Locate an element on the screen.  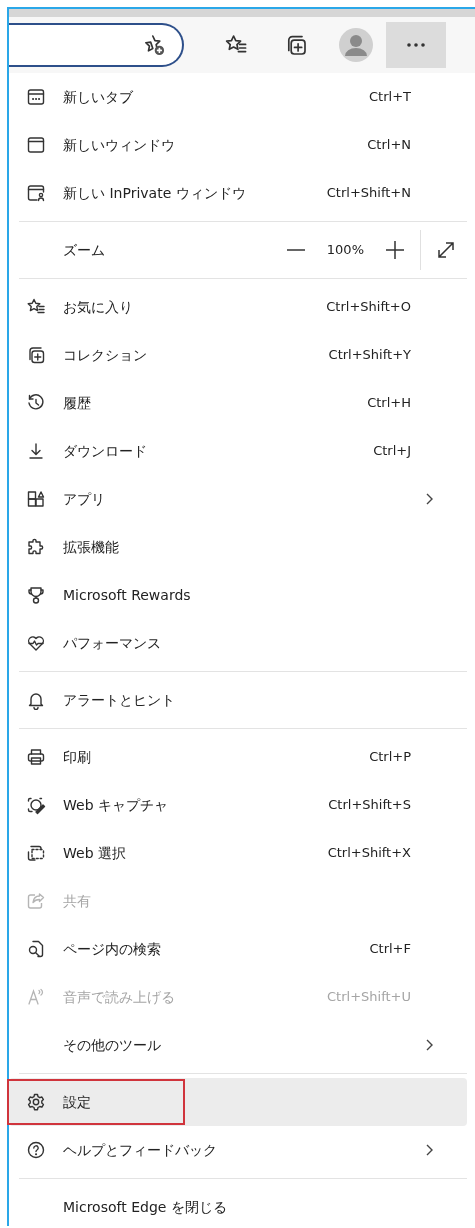
minus-icon is located at coordinates (295, 250).